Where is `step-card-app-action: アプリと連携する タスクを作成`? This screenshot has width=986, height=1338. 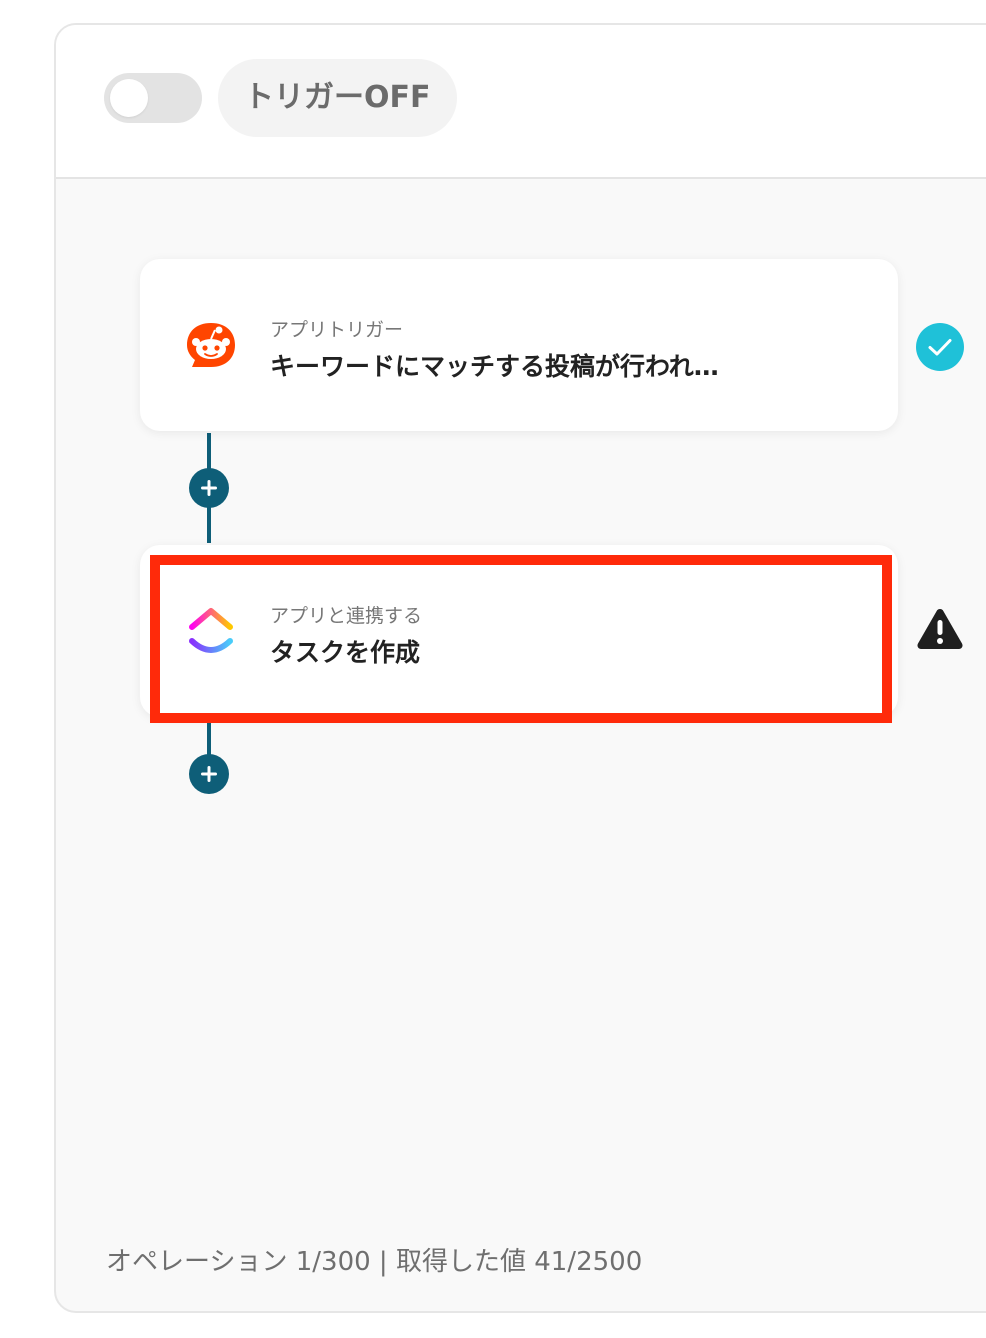 step-card-app-action: アプリと連携する タスクを作成 is located at coordinates (519, 631).